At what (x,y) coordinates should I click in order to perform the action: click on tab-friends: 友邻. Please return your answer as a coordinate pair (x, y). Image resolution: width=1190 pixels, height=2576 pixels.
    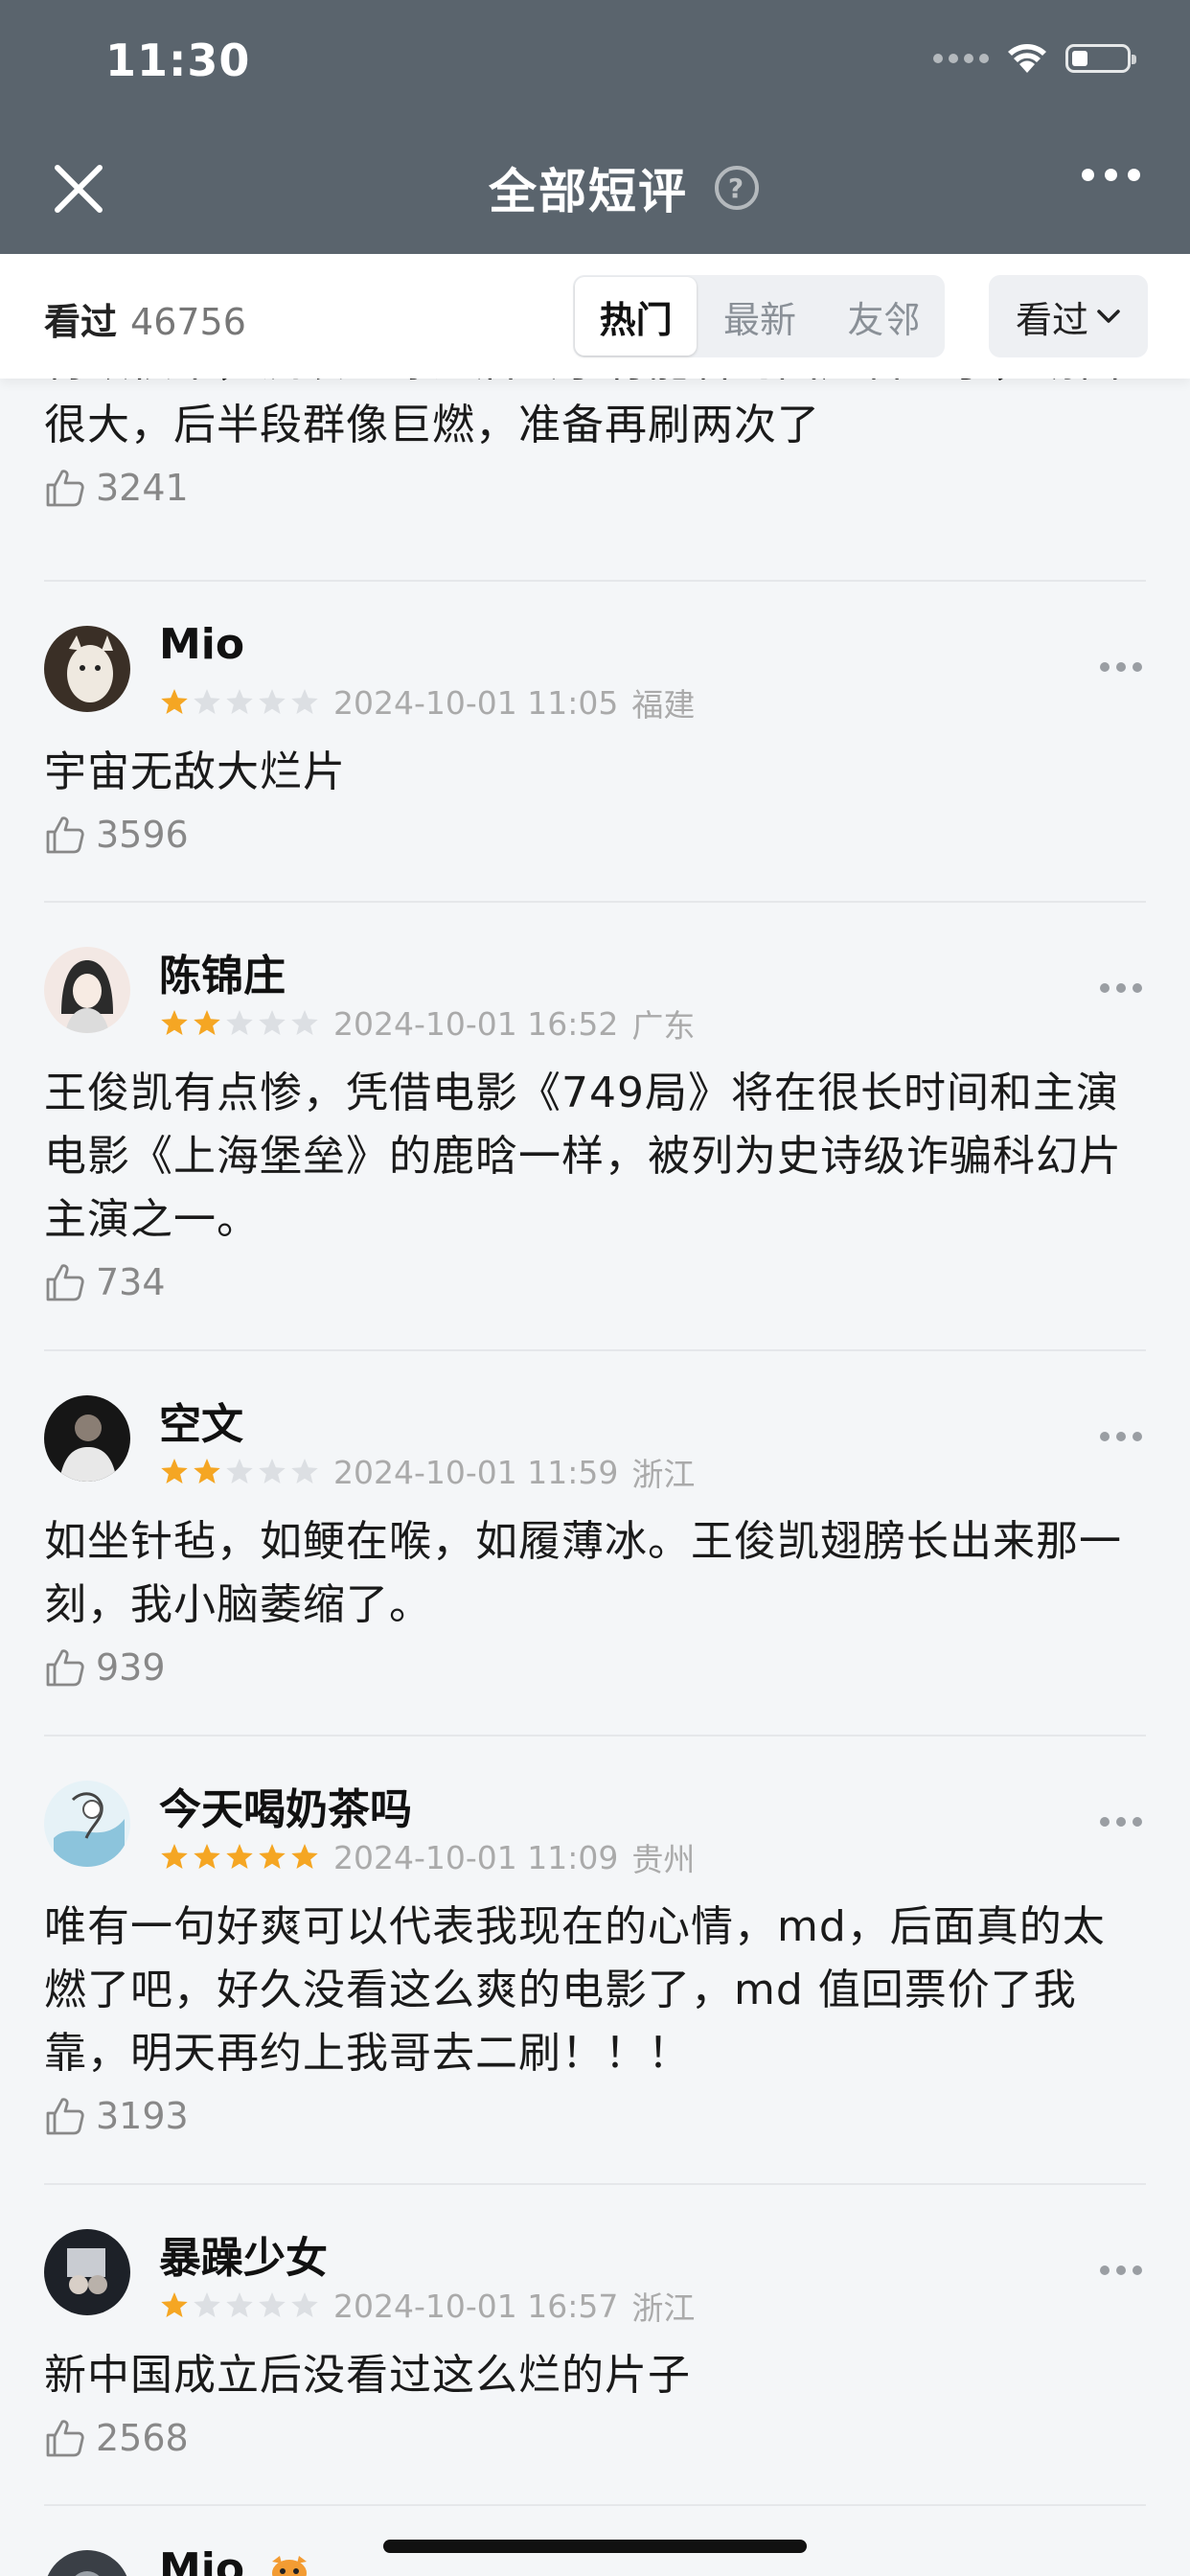
    Looking at the image, I should click on (884, 316).